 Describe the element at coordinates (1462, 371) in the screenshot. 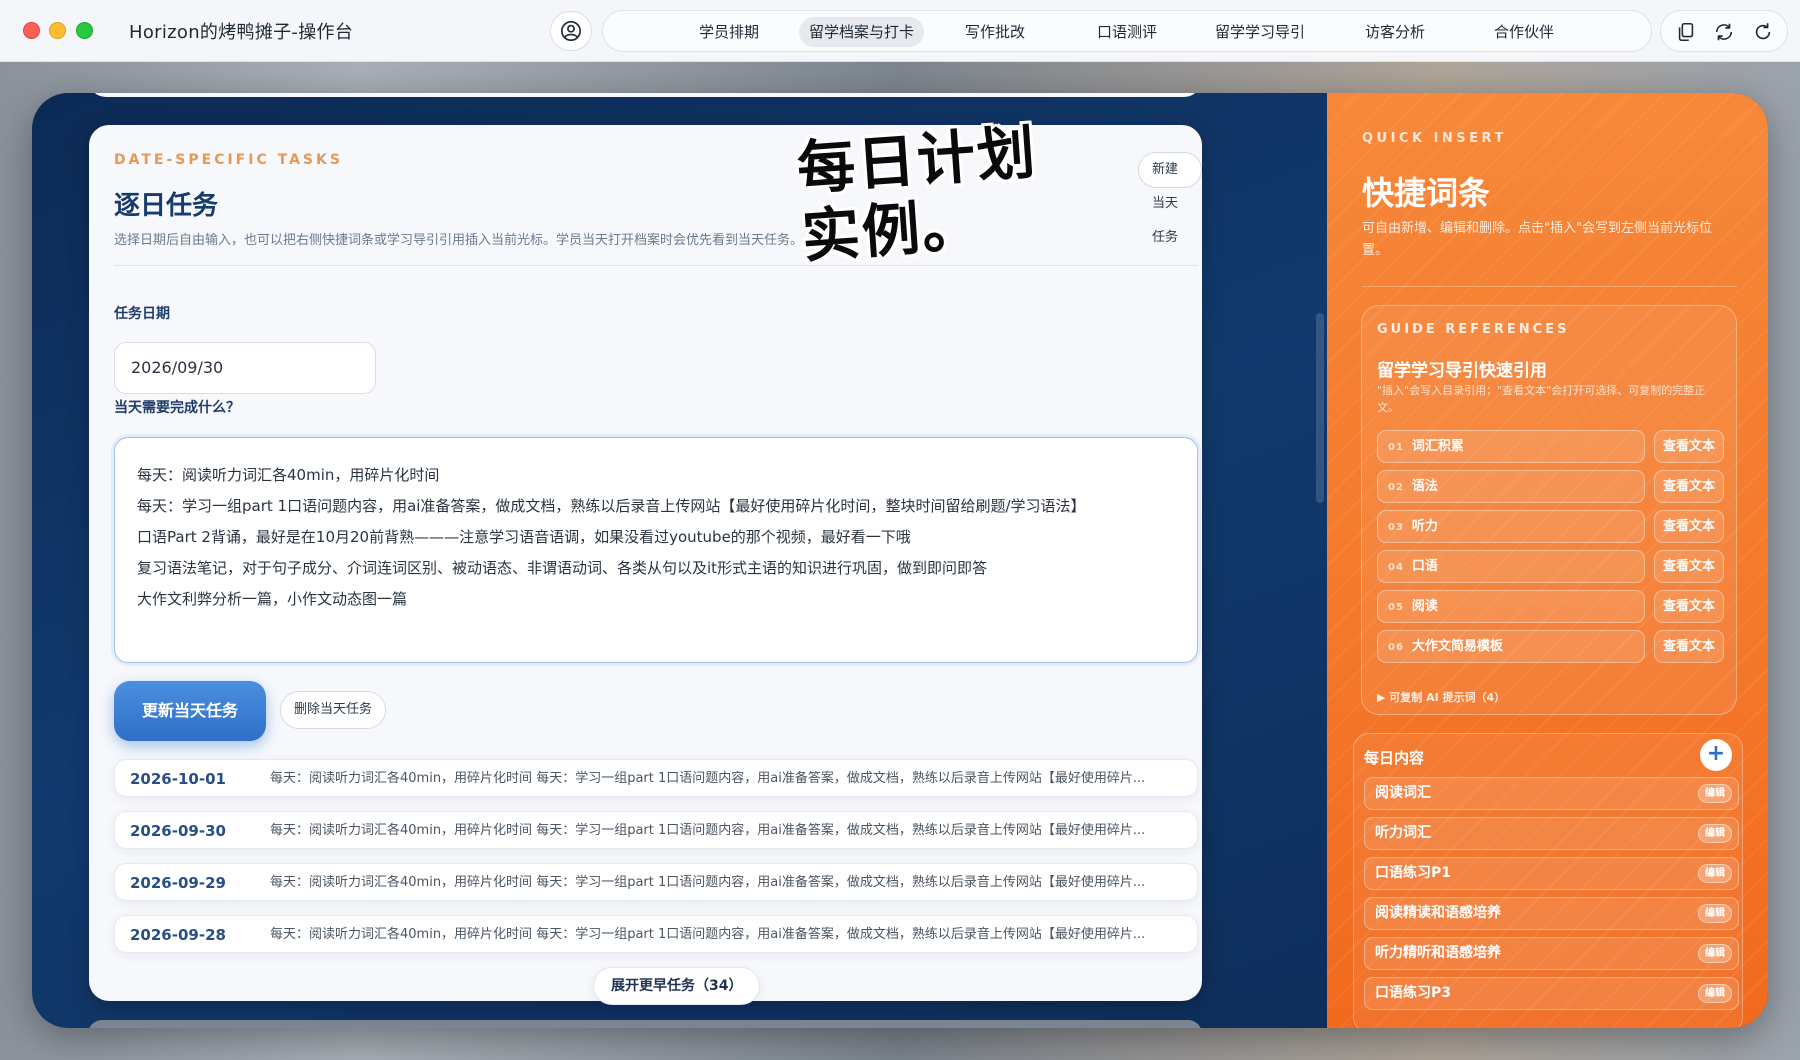

I see `guide-title: 留学学习导引快速引用` at that location.